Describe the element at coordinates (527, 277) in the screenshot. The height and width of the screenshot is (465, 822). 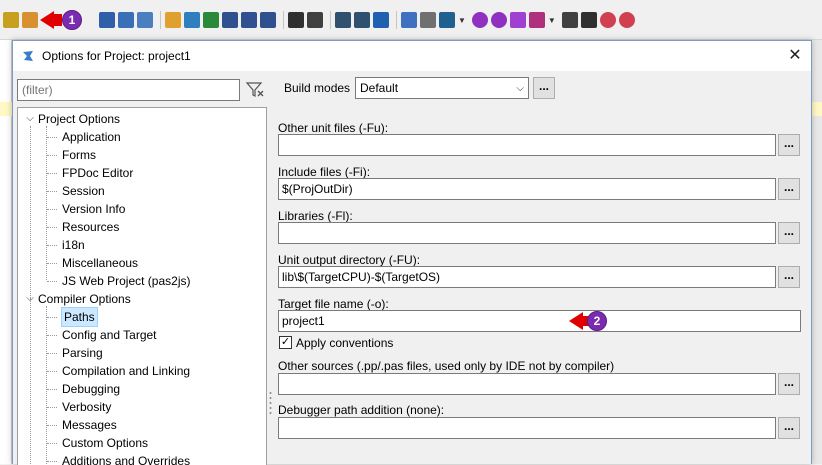
I see `unit-output-dir-field: lib\$(TargetCPU)-$(TargetOS)` at that location.